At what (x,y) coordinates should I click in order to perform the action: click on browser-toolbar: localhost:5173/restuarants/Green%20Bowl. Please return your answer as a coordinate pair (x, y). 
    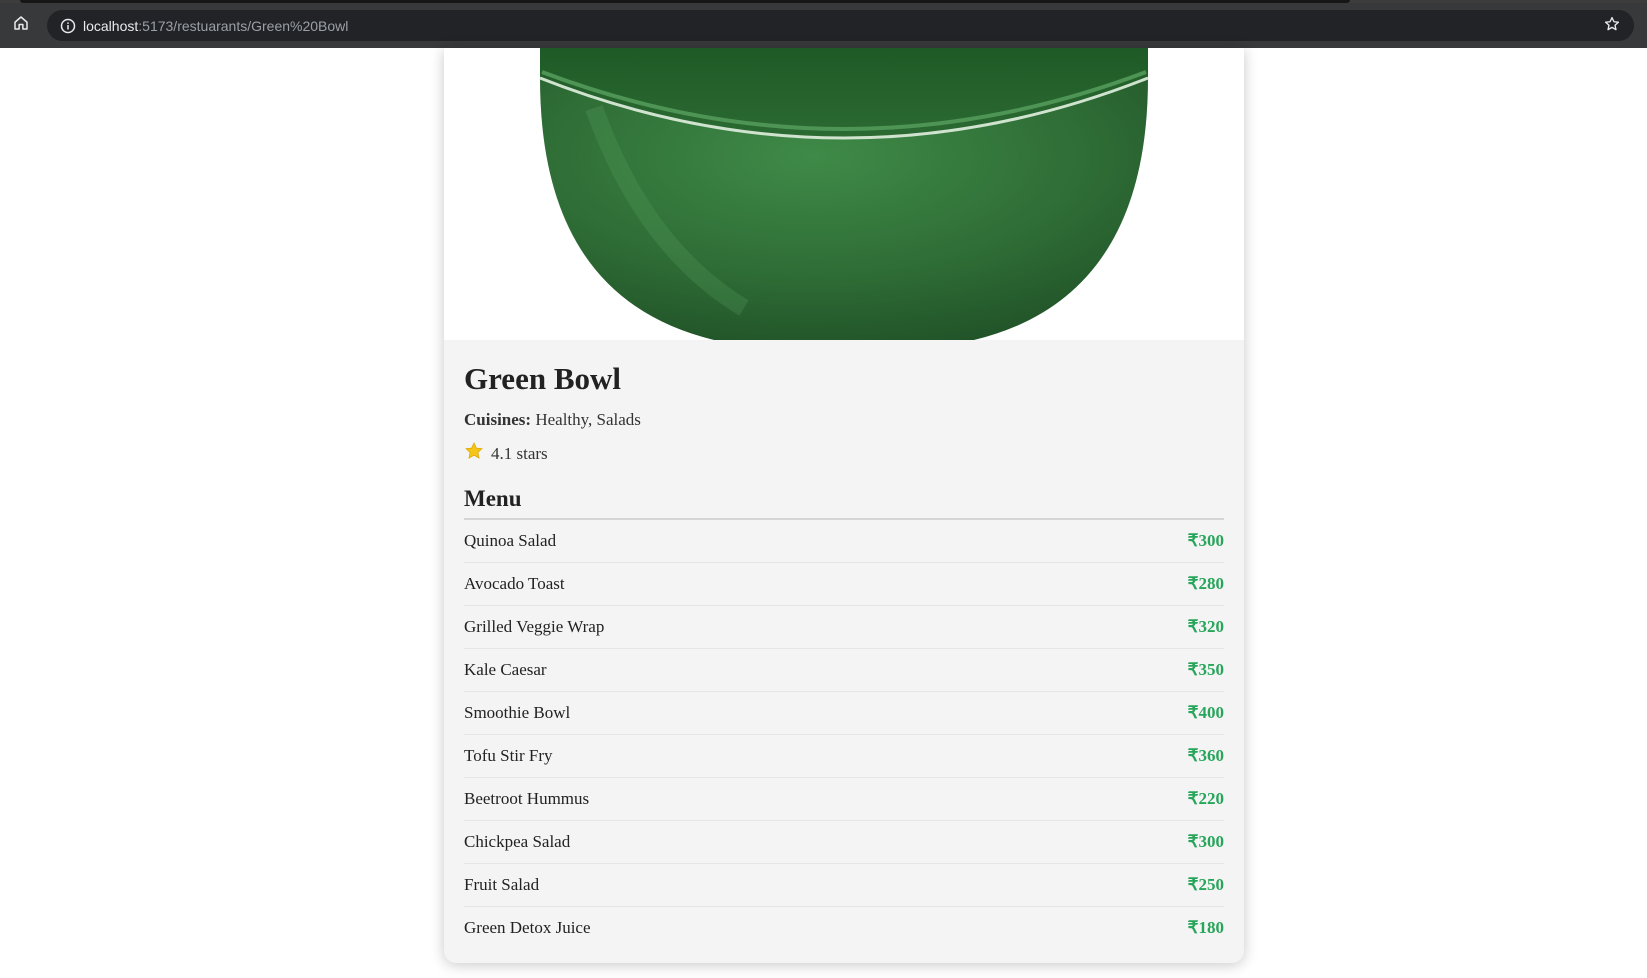
    Looking at the image, I should click on (823, 25).